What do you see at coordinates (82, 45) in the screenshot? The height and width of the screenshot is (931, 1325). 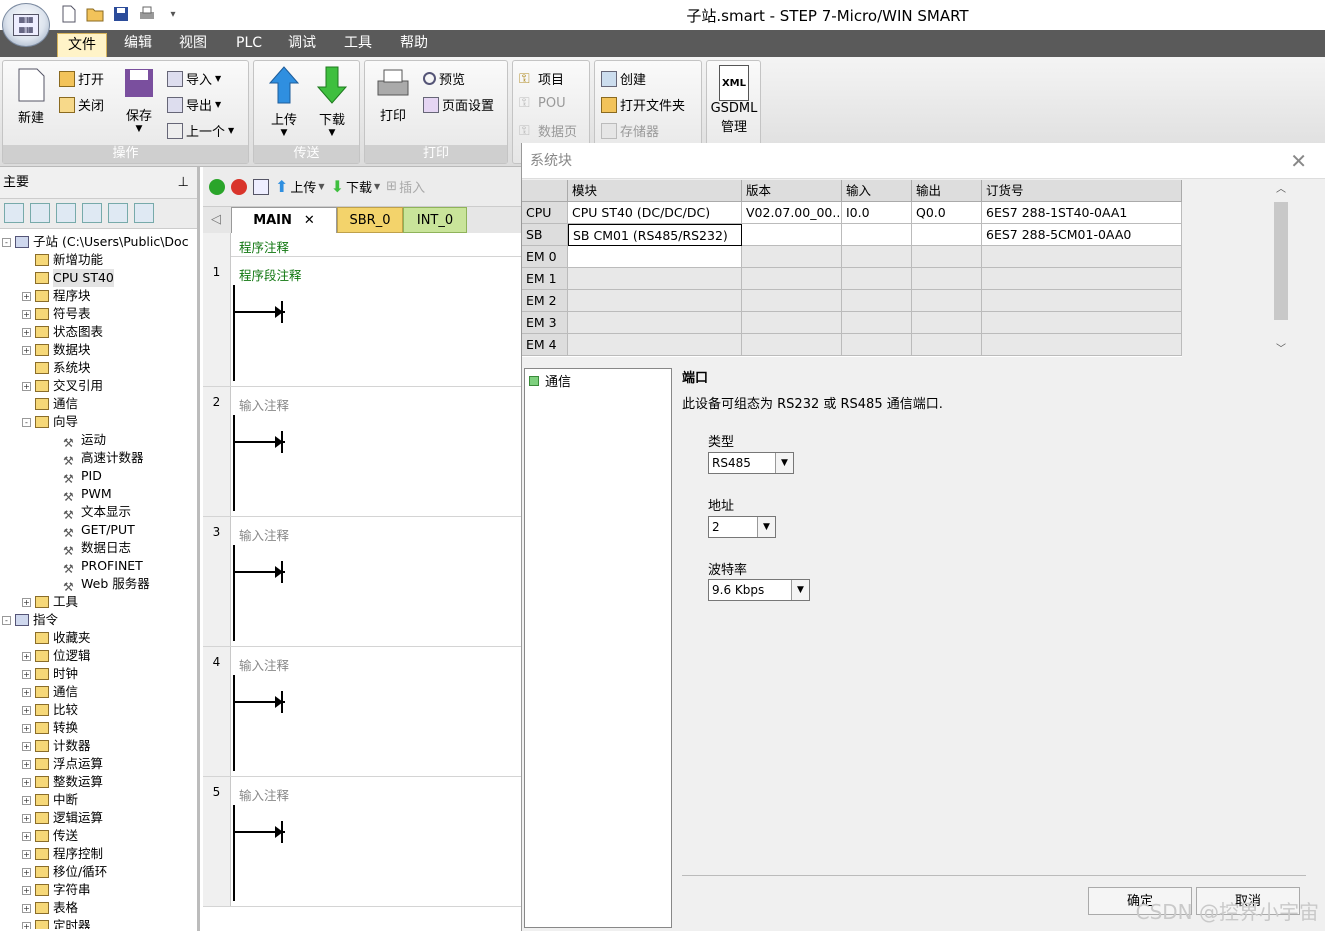 I see `menu-file: 文件` at bounding box center [82, 45].